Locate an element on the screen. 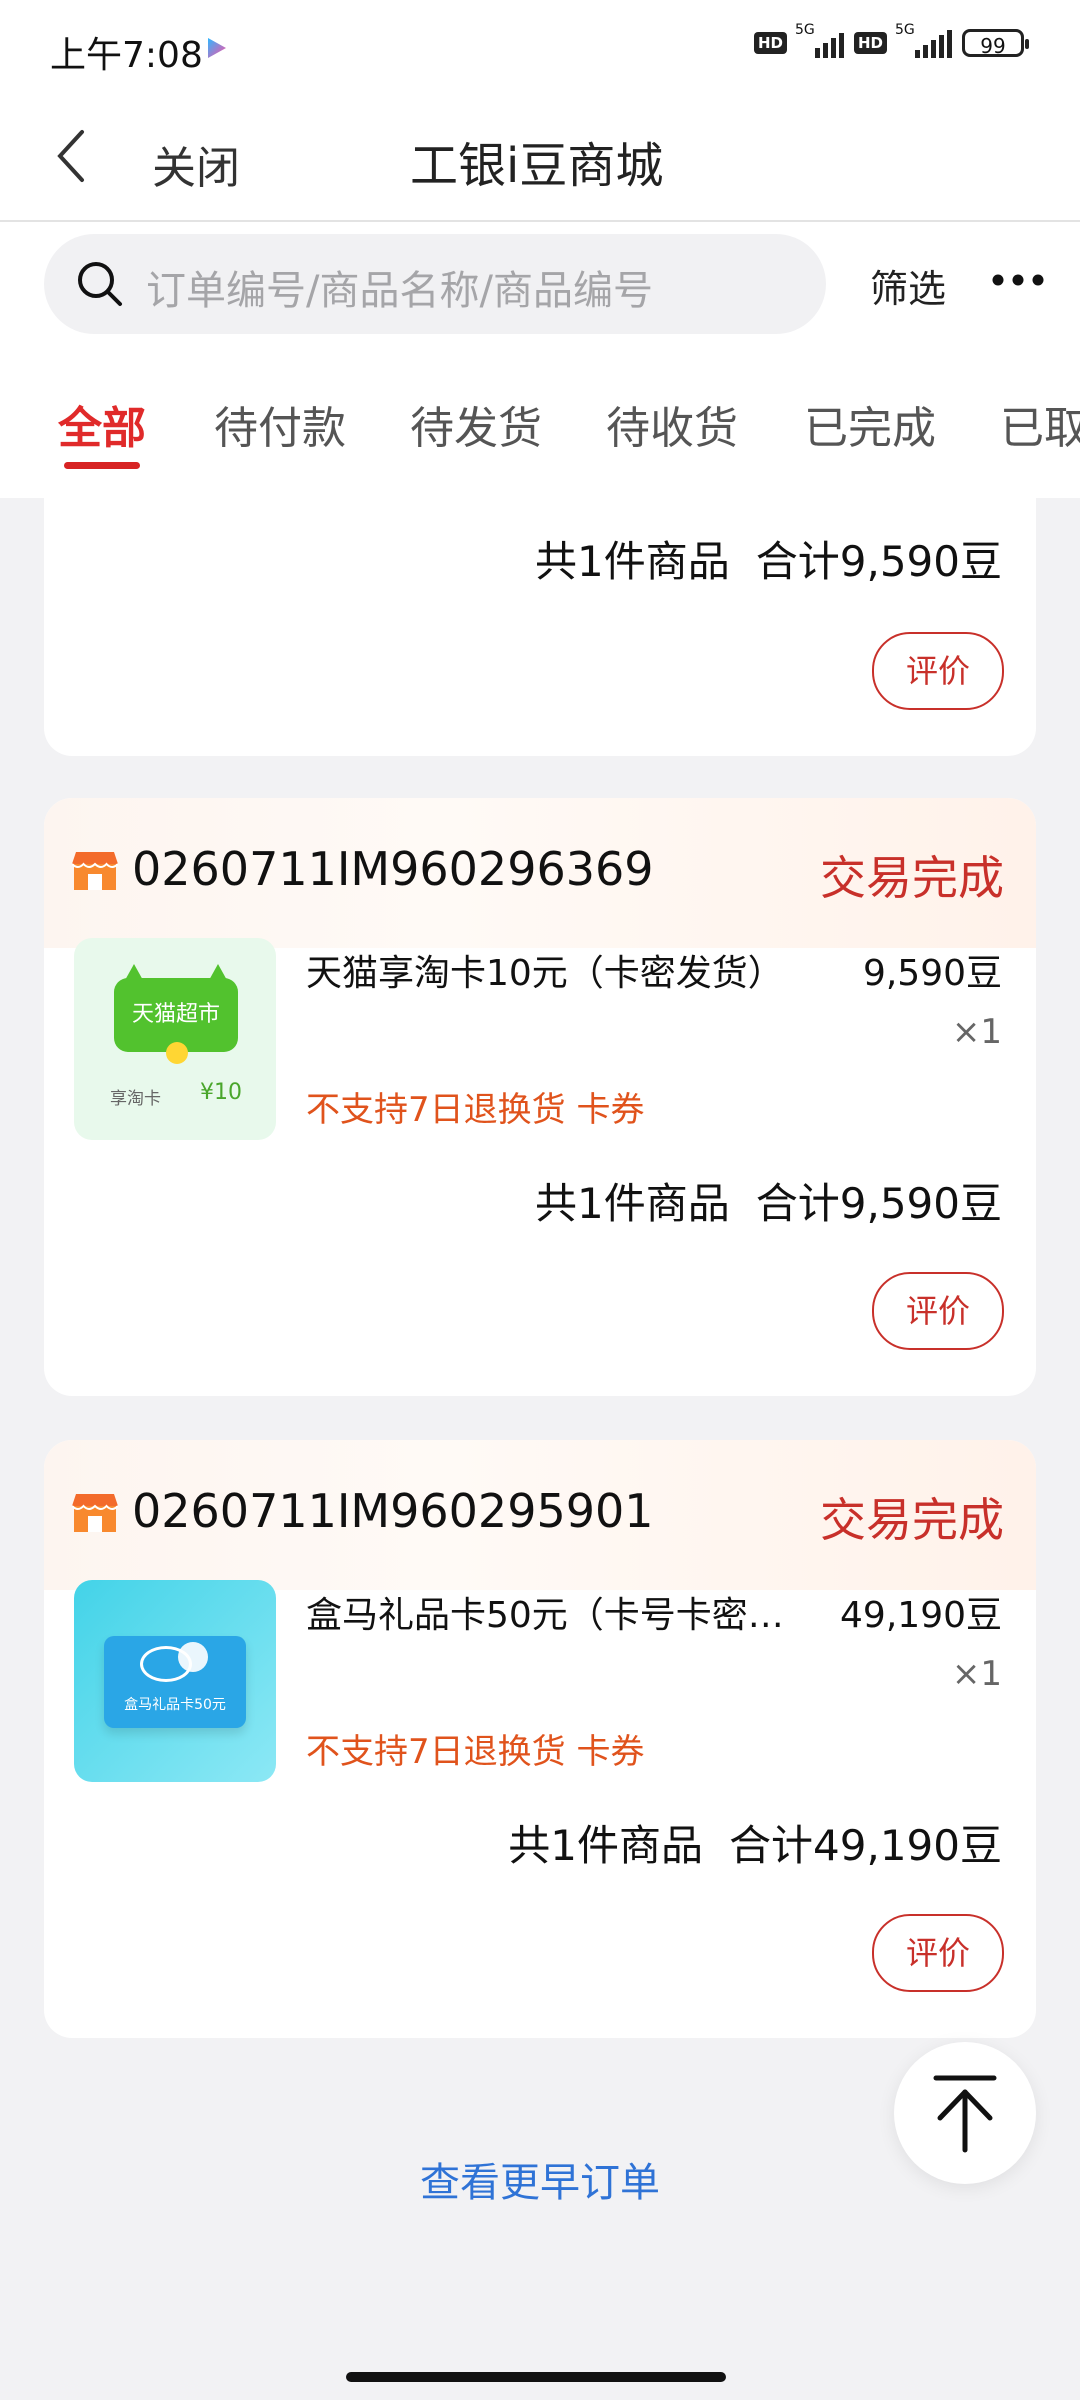  search-icon is located at coordinates (100, 284).